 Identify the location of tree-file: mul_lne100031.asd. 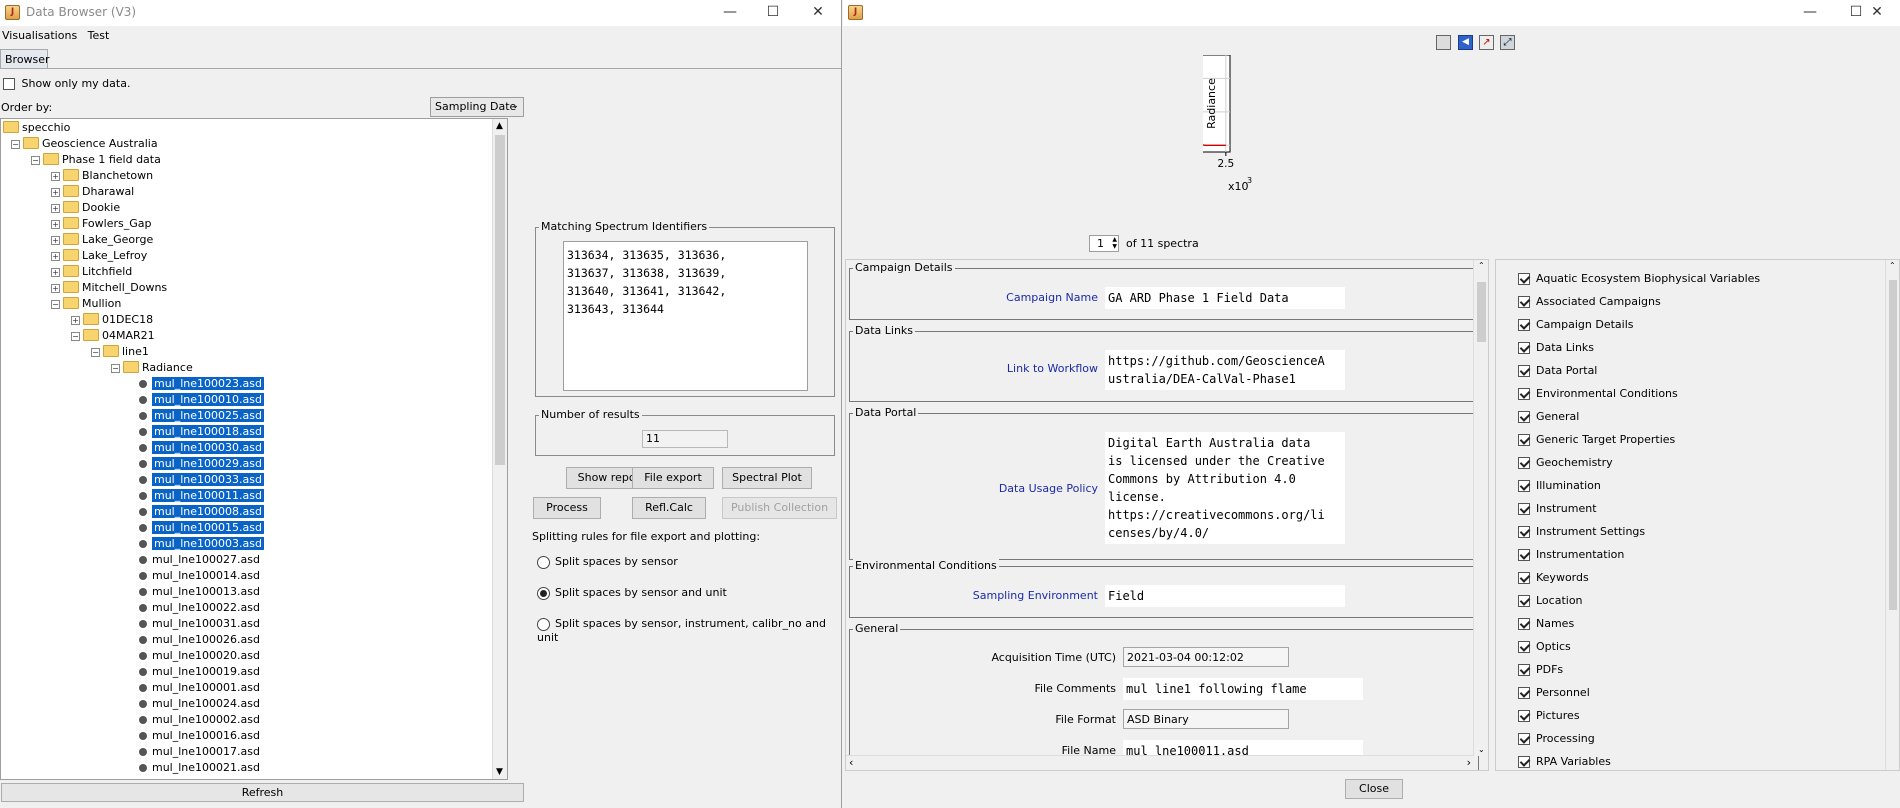
(199, 624).